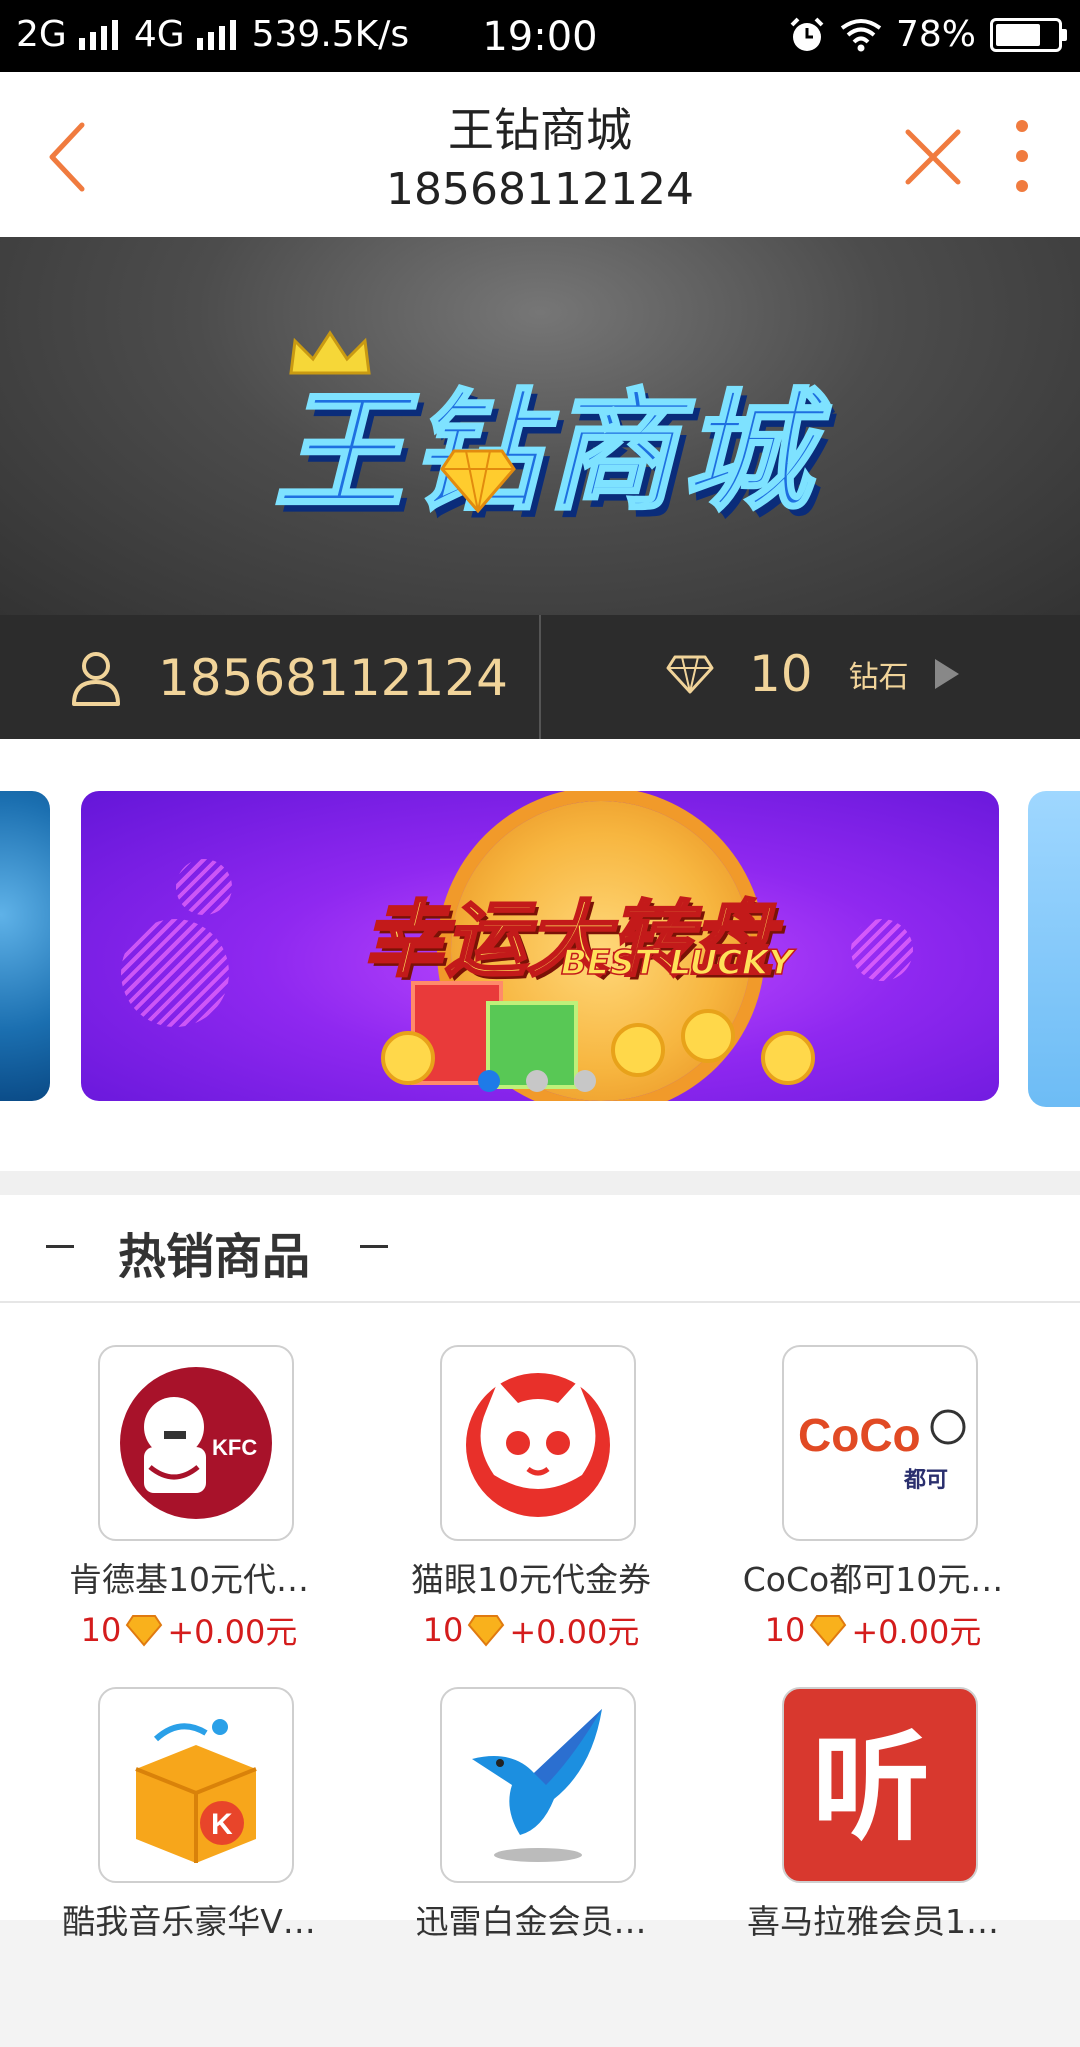 This screenshot has height=2047, width=1080. What do you see at coordinates (933, 157) in the screenshot?
I see `close-icon` at bounding box center [933, 157].